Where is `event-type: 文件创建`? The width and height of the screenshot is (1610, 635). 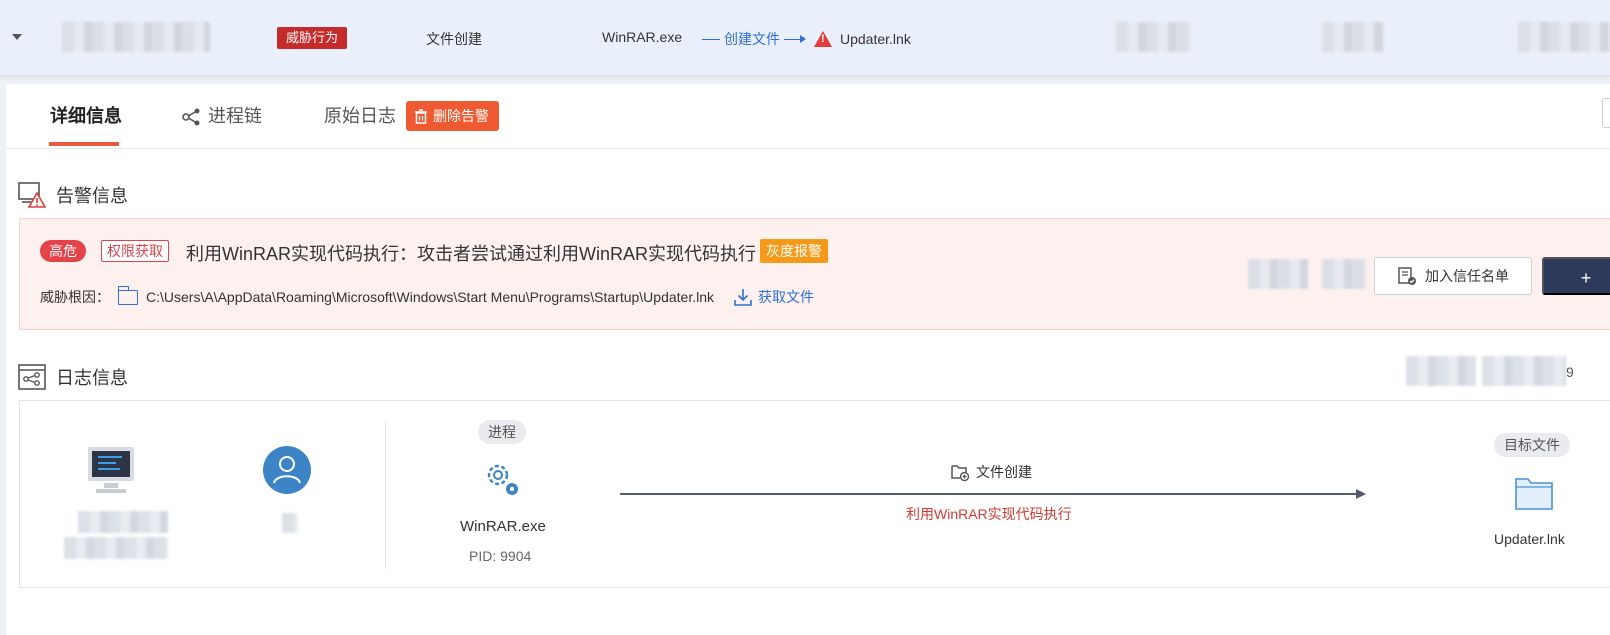 event-type: 文件创建 is located at coordinates (454, 39).